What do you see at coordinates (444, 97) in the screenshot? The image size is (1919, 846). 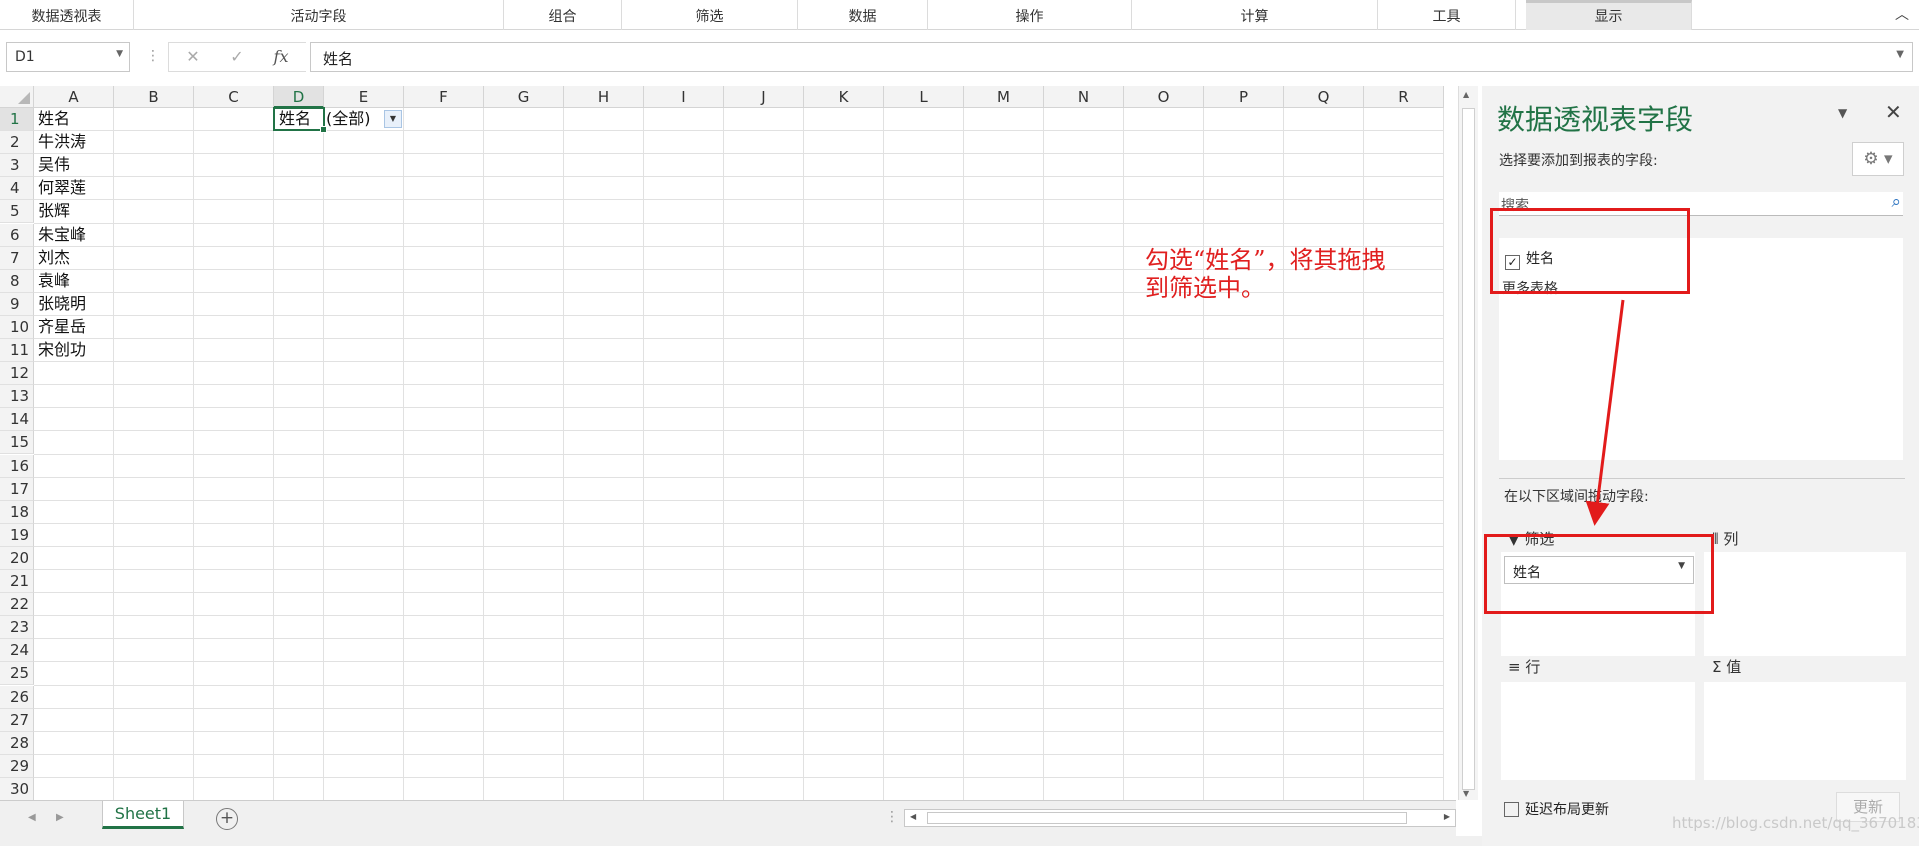 I see `column-header-f: F` at bounding box center [444, 97].